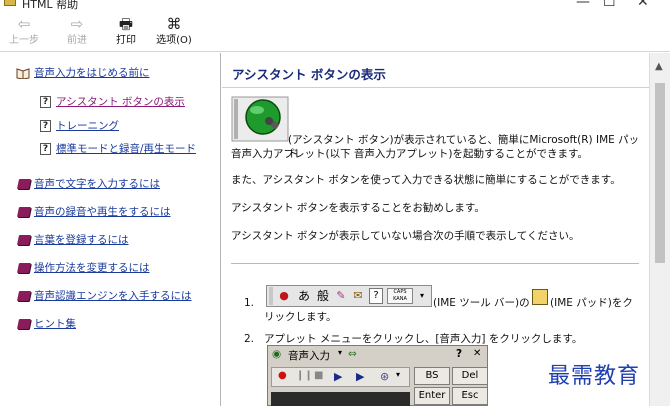  What do you see at coordinates (126, 24) in the screenshot?
I see `printer-icon: 🖶` at bounding box center [126, 24].